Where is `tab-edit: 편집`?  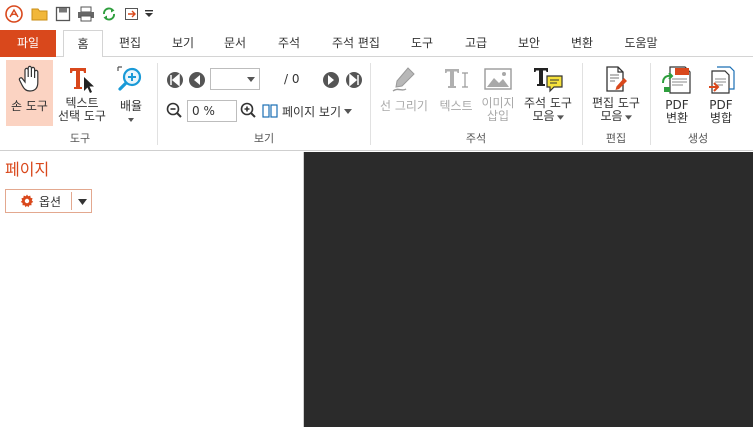 tab-edit: 편집 is located at coordinates (130, 43).